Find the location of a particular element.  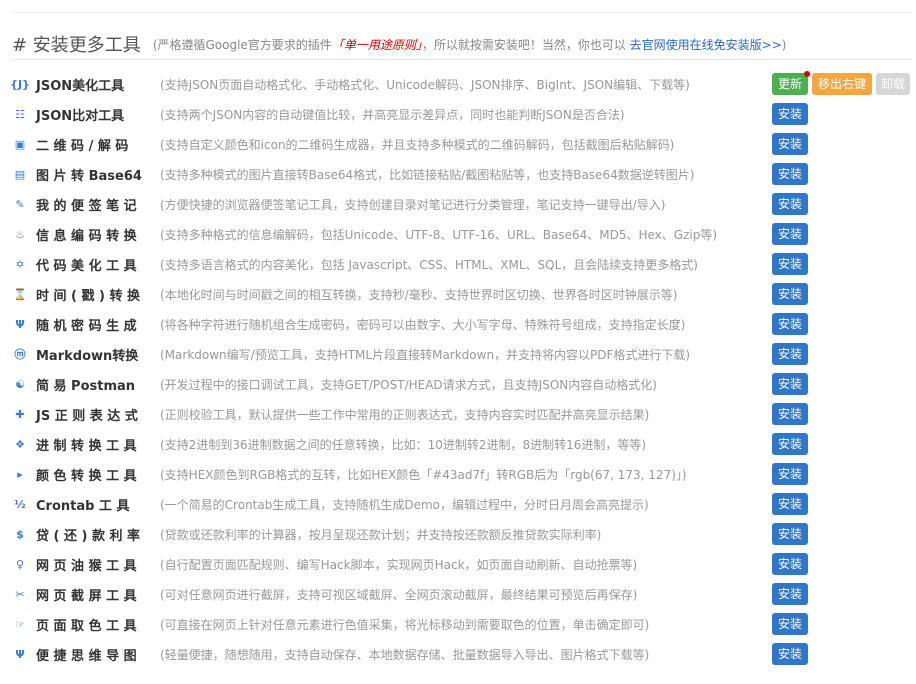

encode-icon: ♨ is located at coordinates (20, 234).